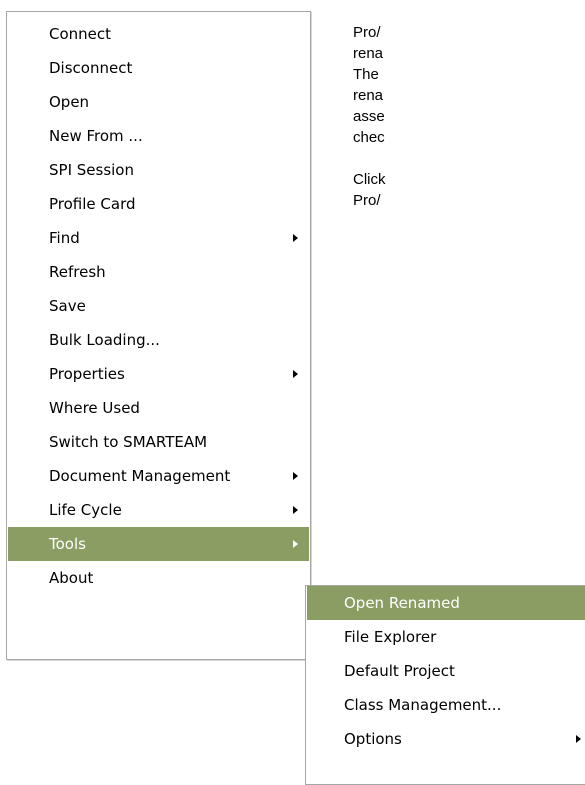 This screenshot has width=585, height=785. I want to click on menu-item-label: Properties, so click(87, 374).